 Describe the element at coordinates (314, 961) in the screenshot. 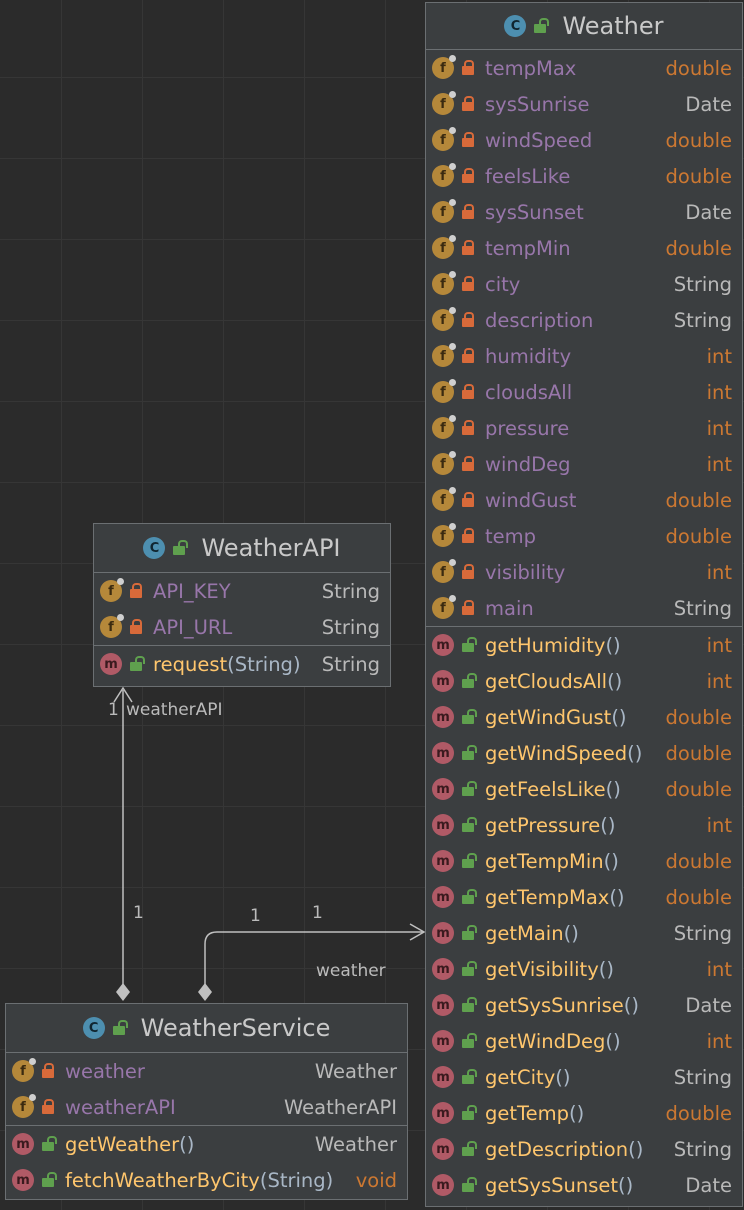

I see `edge-service-to-weather` at that location.